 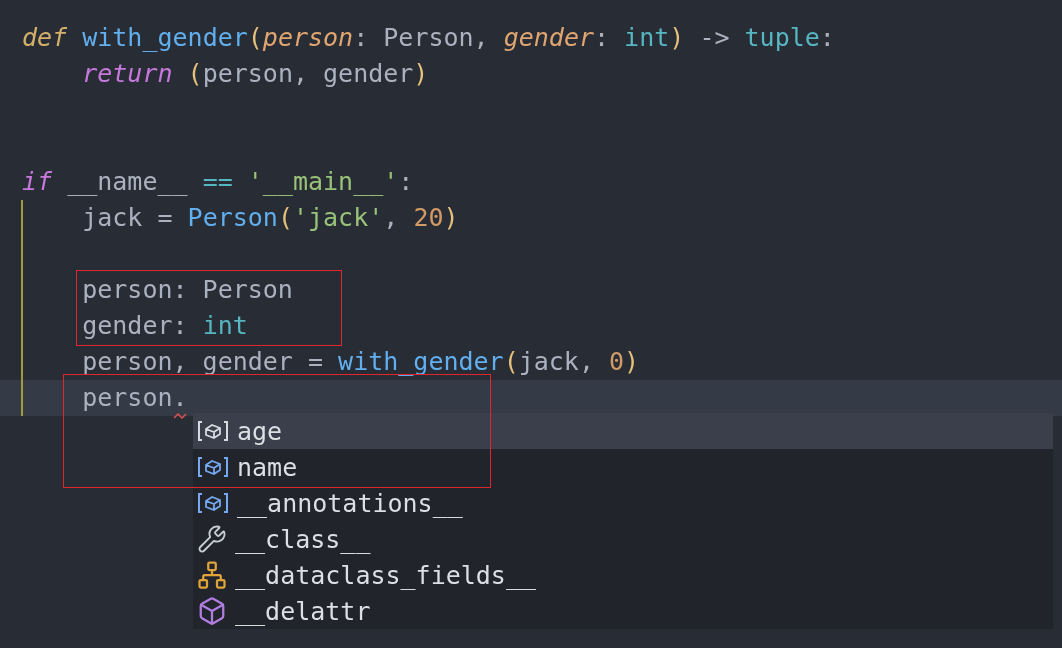 What do you see at coordinates (623, 467) in the screenshot?
I see `suggestion-item: name` at bounding box center [623, 467].